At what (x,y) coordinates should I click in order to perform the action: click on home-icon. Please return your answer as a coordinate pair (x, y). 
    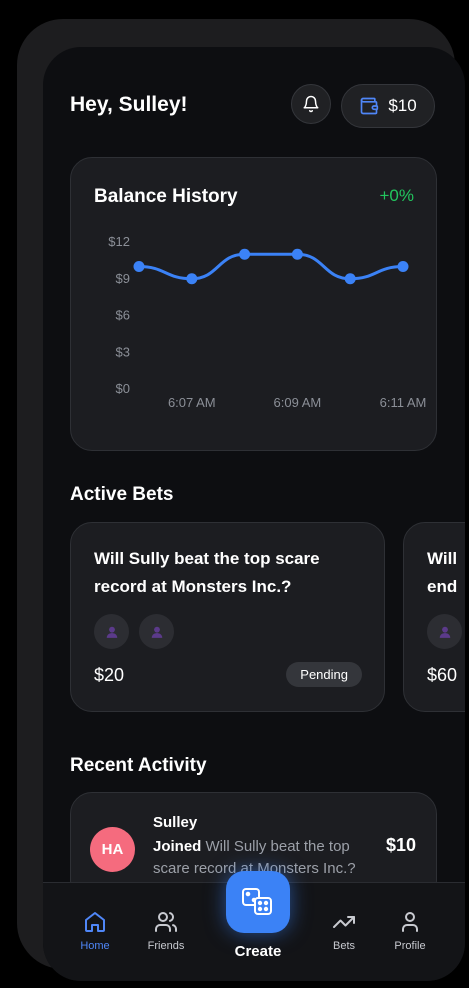
    Looking at the image, I should click on (95, 922).